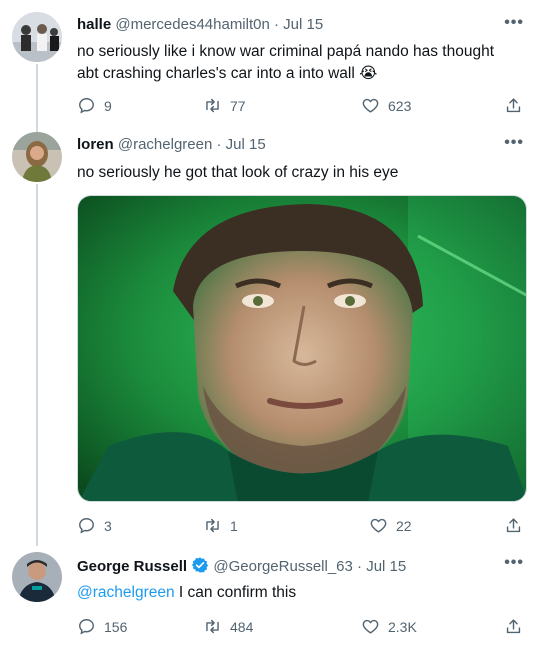  I want to click on reply-button: 156, so click(102, 626).